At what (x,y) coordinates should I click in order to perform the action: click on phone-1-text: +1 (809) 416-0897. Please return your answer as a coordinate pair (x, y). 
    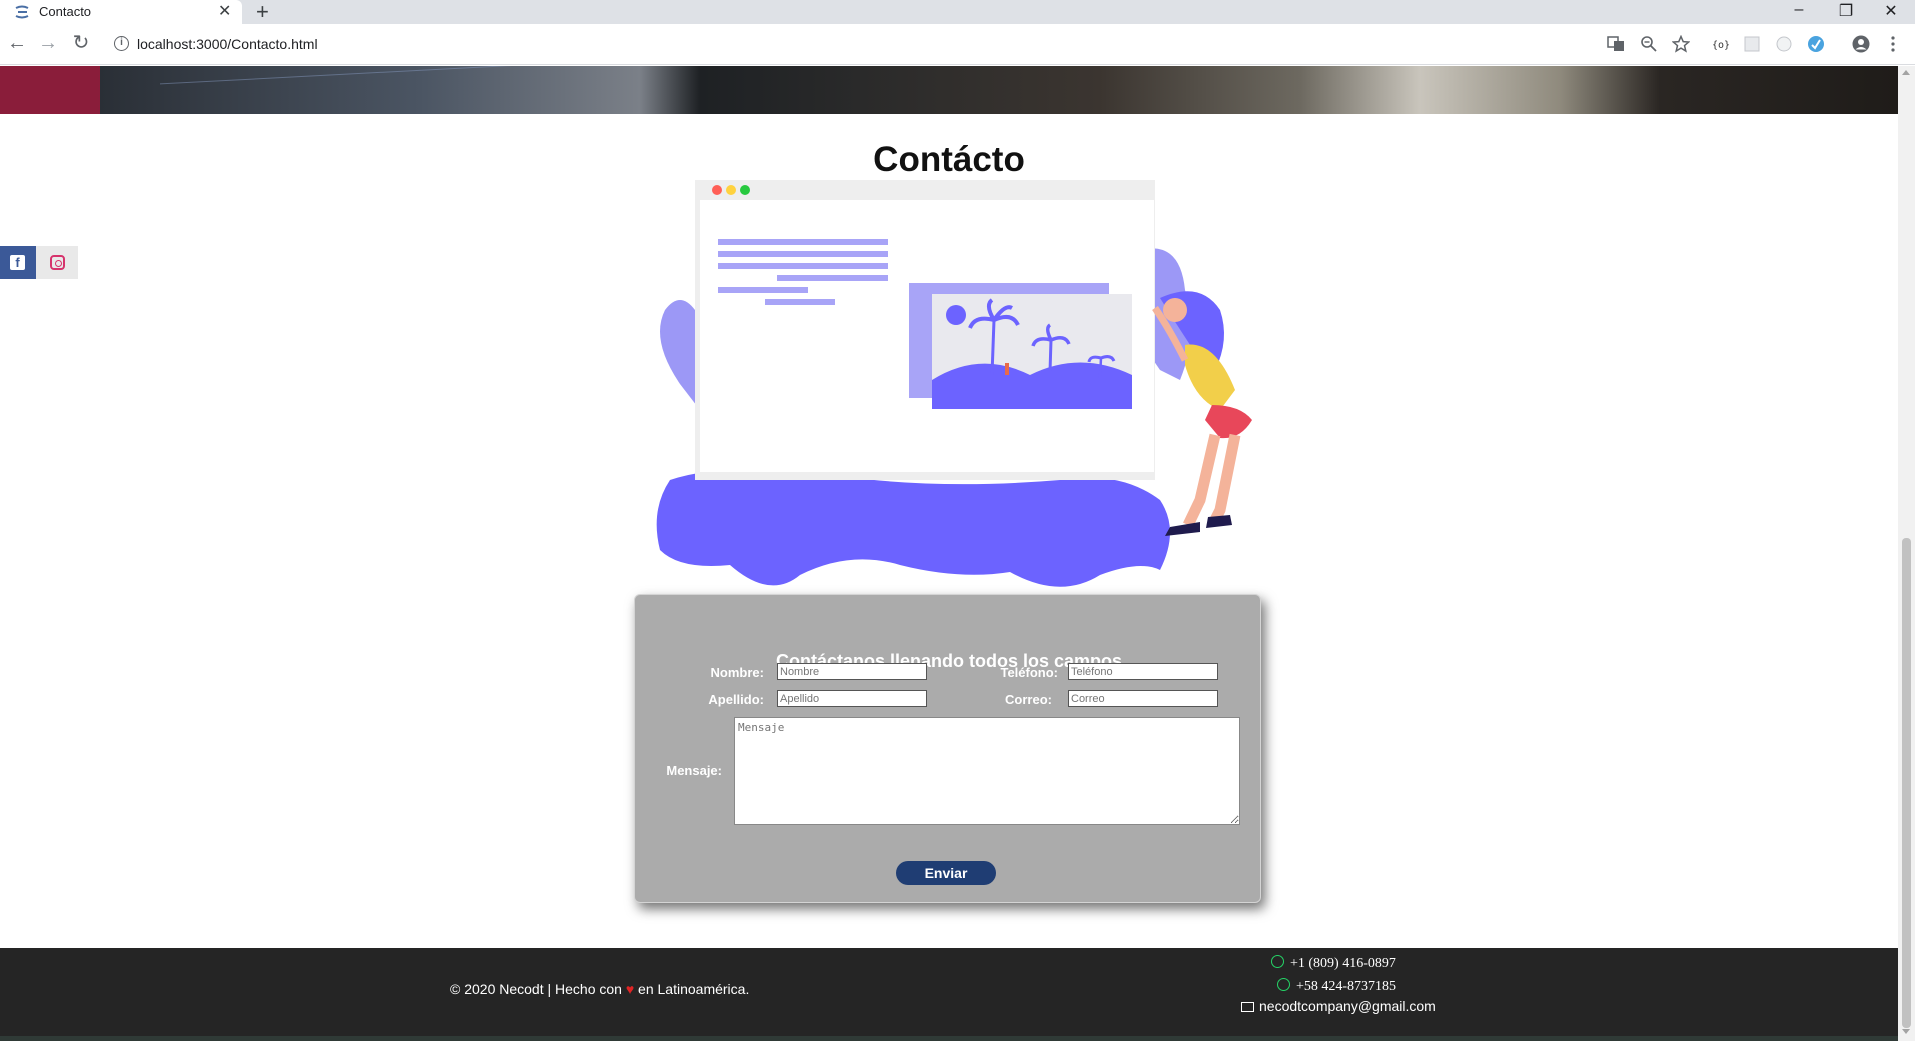
    Looking at the image, I should click on (1343, 963).